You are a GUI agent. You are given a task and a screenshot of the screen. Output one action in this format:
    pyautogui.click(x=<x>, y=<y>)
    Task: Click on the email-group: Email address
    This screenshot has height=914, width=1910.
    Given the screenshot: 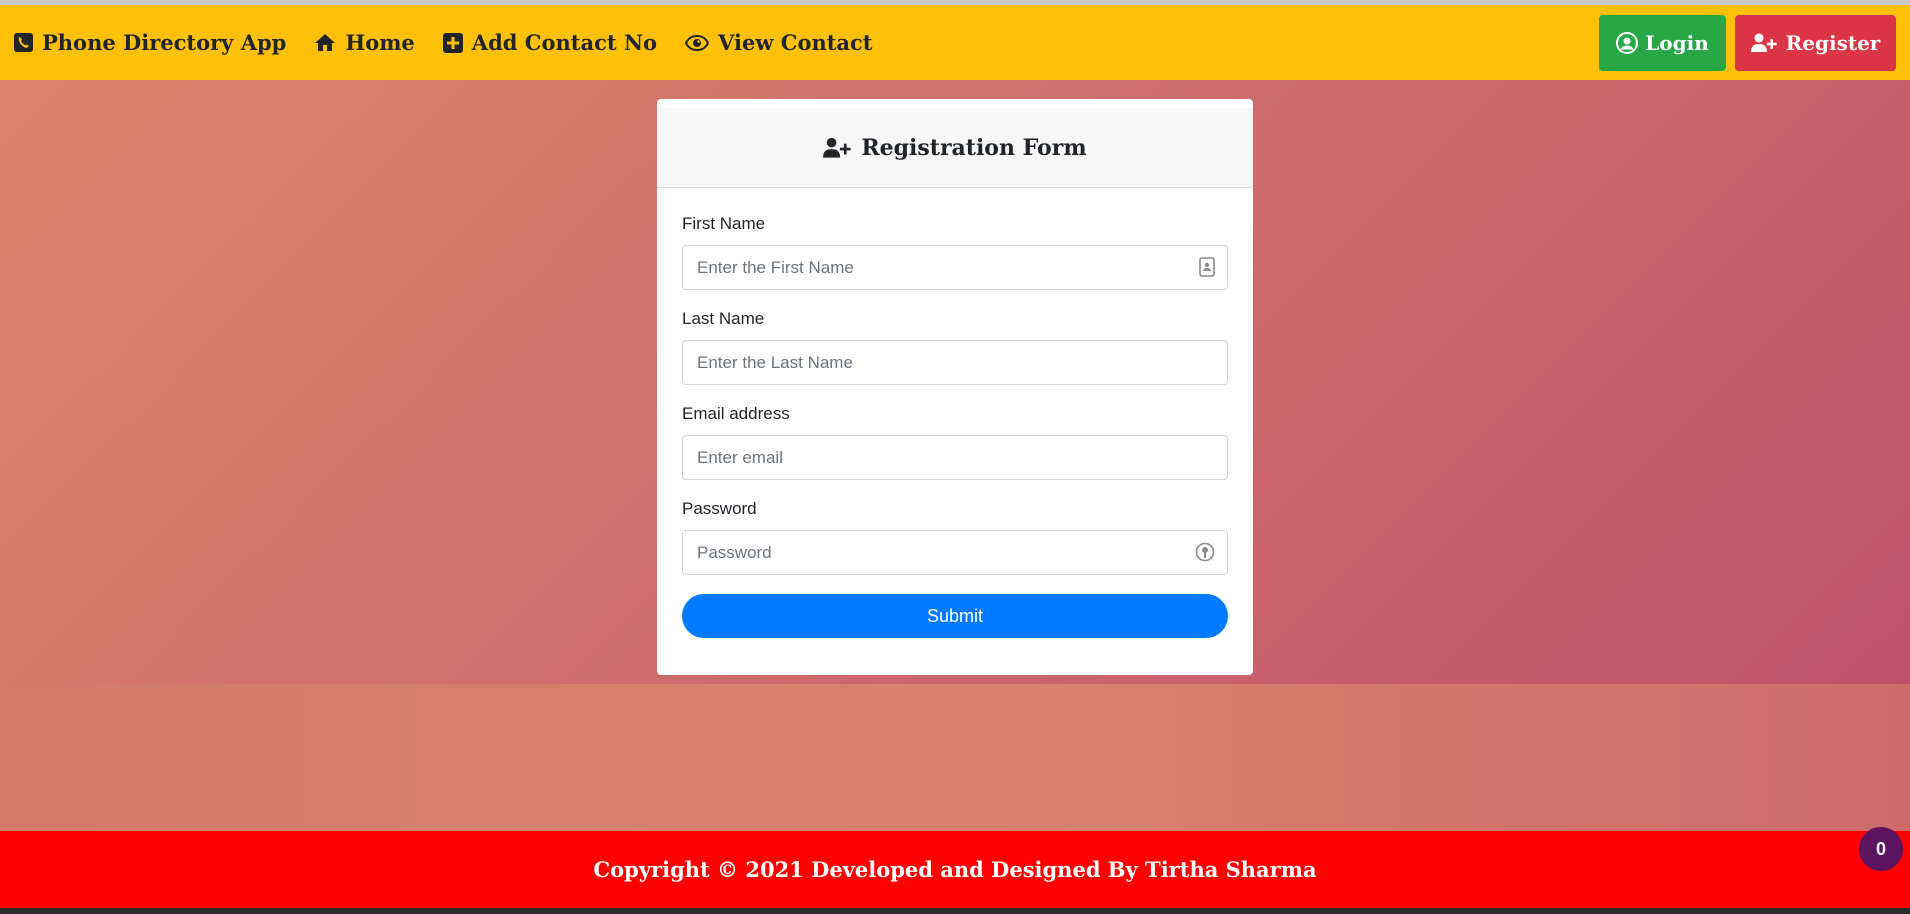 What is the action you would take?
    pyautogui.click(x=955, y=442)
    